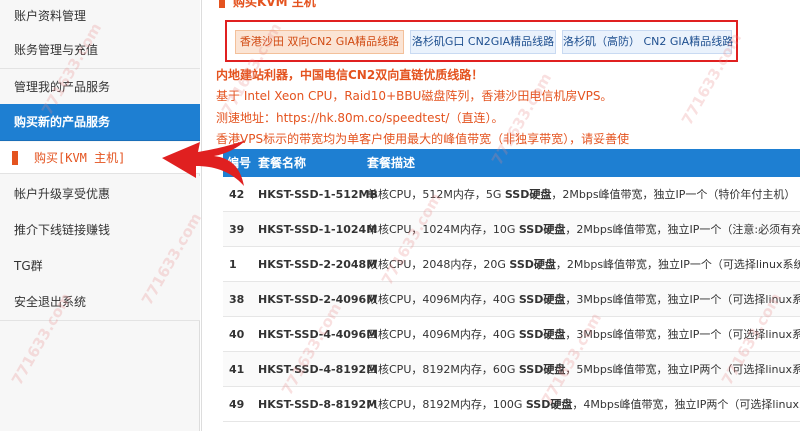  What do you see at coordinates (350, 75) in the screenshot?
I see `info-headline: 内地建站利器，中国电信CN2双向直链优质线路！` at bounding box center [350, 75].